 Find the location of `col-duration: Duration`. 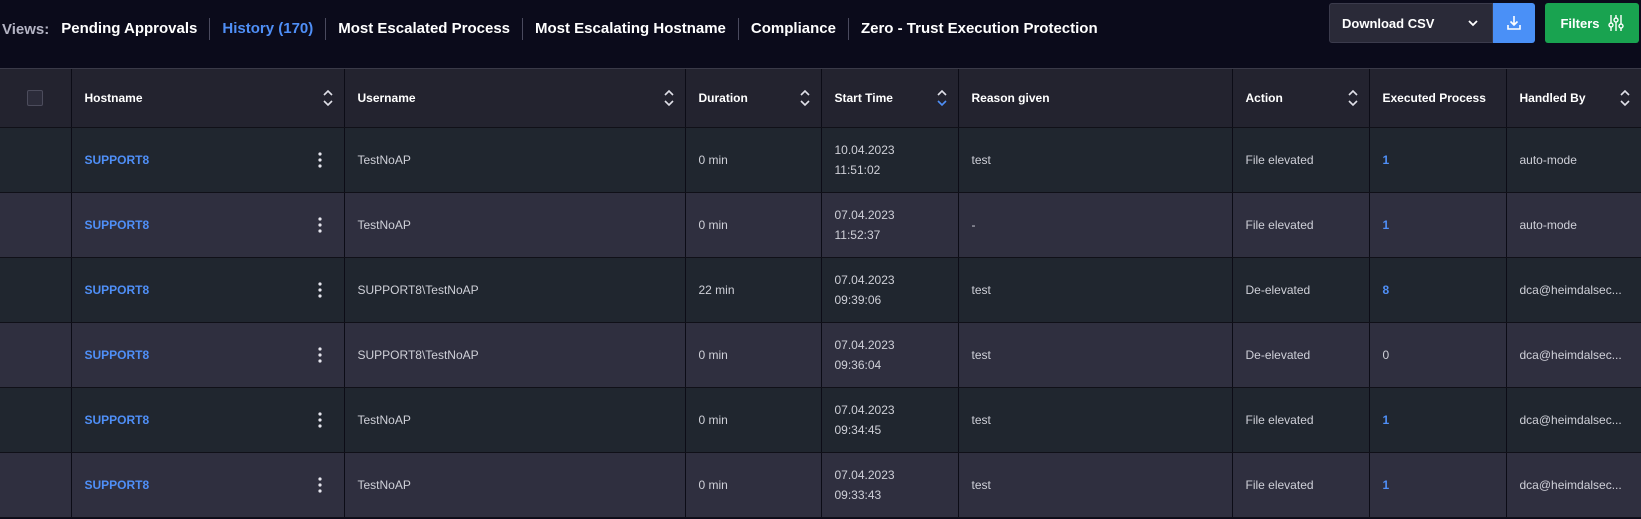

col-duration: Duration is located at coordinates (753, 98).